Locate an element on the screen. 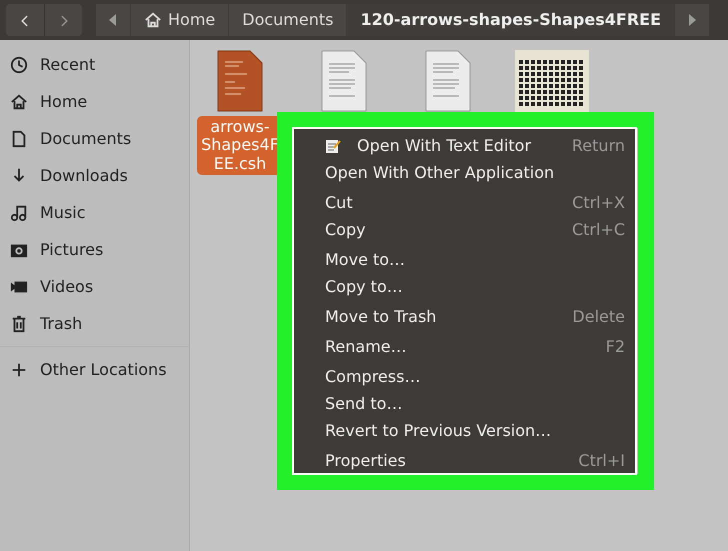 The width and height of the screenshot is (728, 551). sidebar-item: Videos is located at coordinates (94, 286).